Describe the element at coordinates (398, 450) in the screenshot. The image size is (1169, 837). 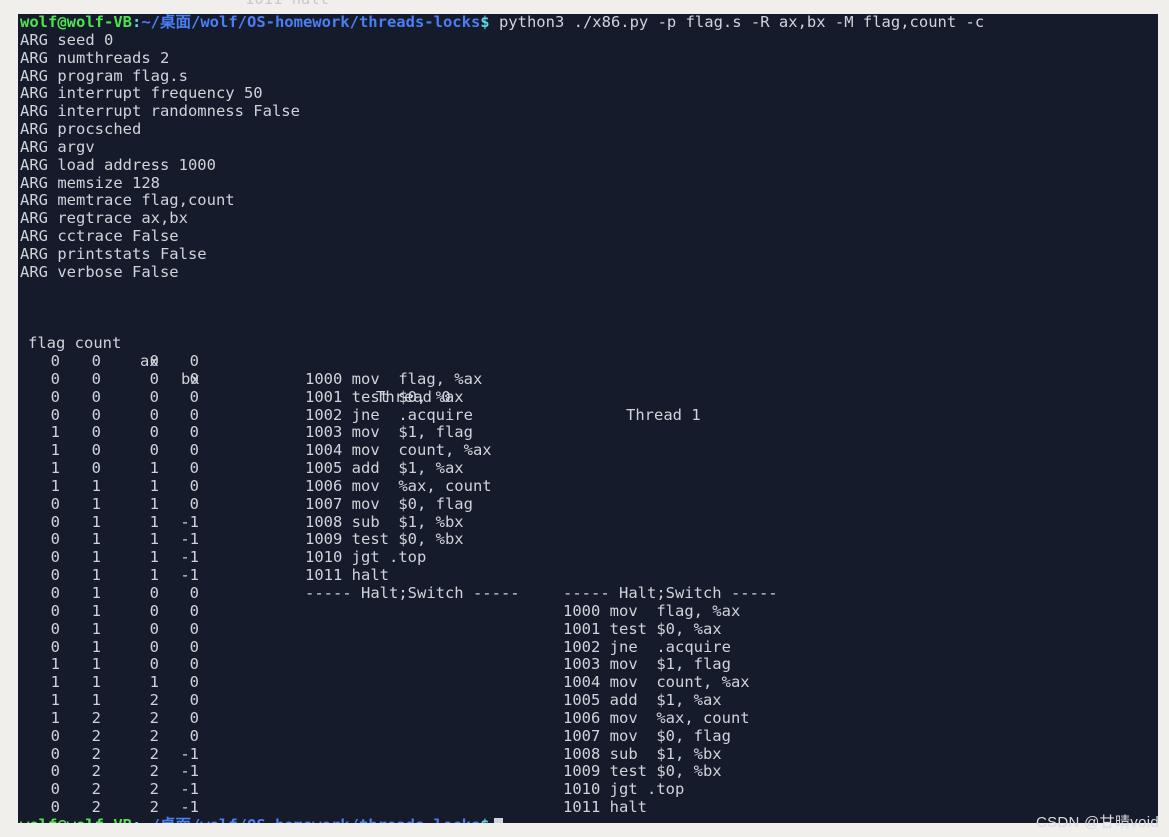
I see `cell-thread-0: 1004 mov count, %ax` at that location.